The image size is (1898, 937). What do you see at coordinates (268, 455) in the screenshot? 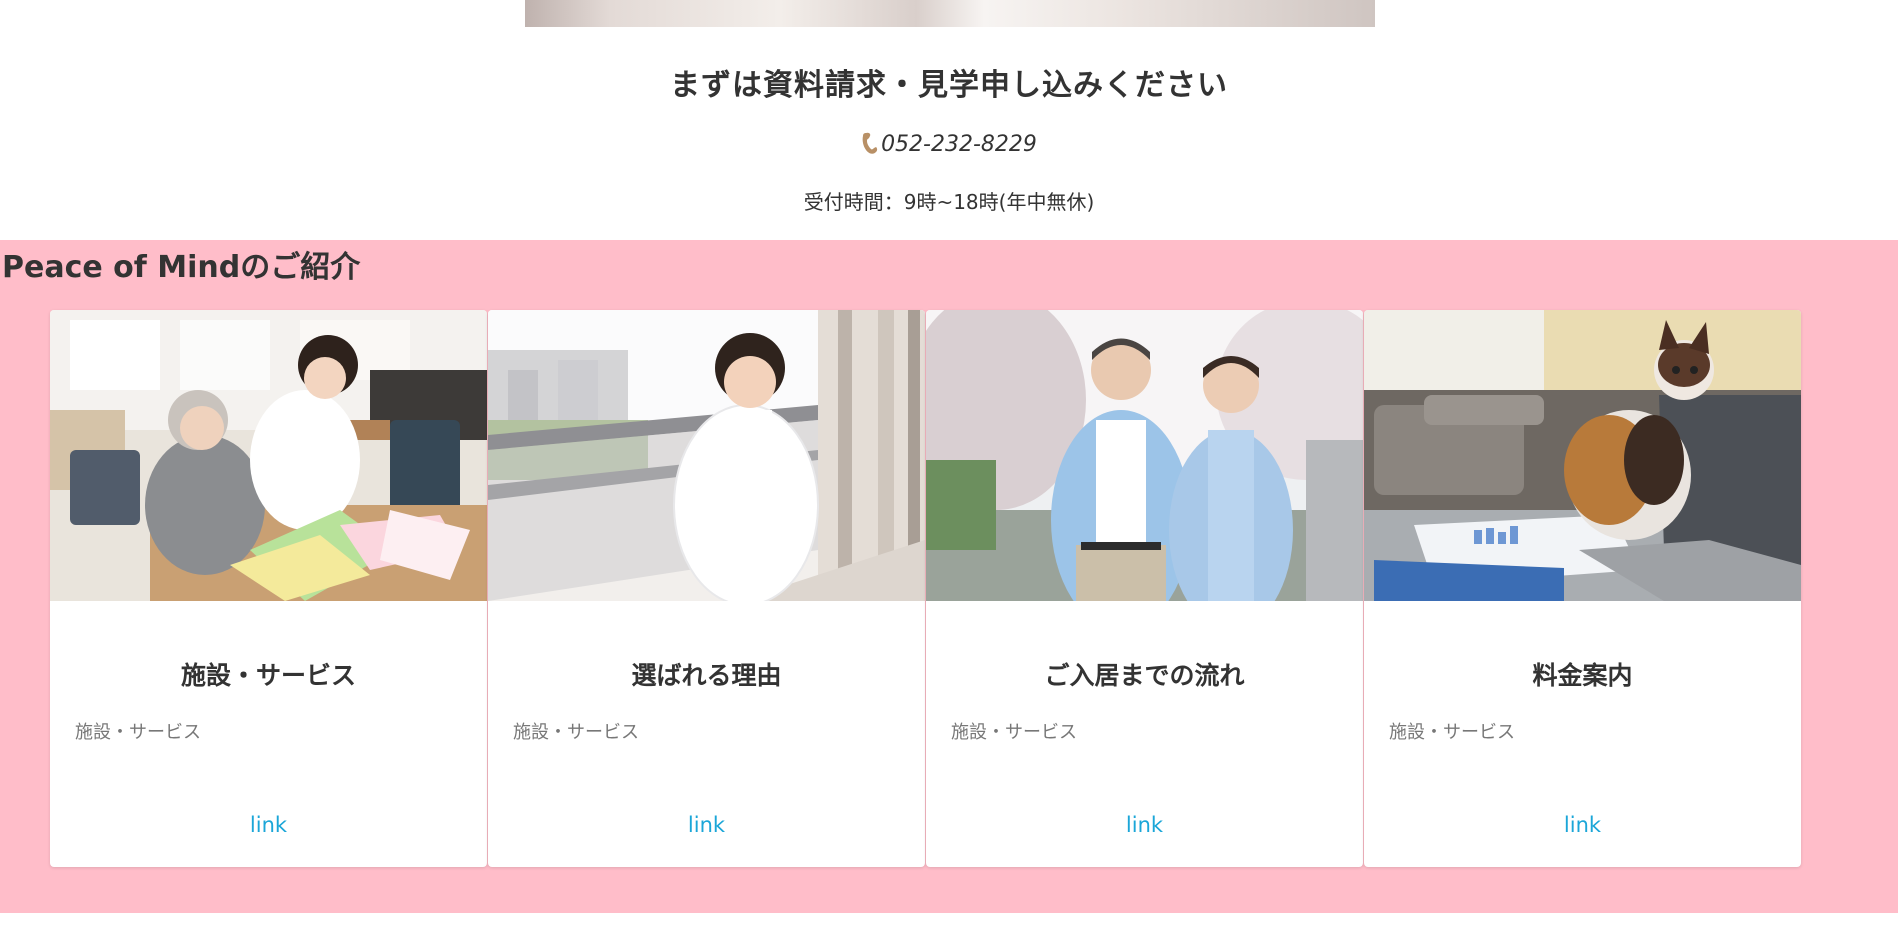
I see `caregiver-with-elderly-woman-photo` at bounding box center [268, 455].